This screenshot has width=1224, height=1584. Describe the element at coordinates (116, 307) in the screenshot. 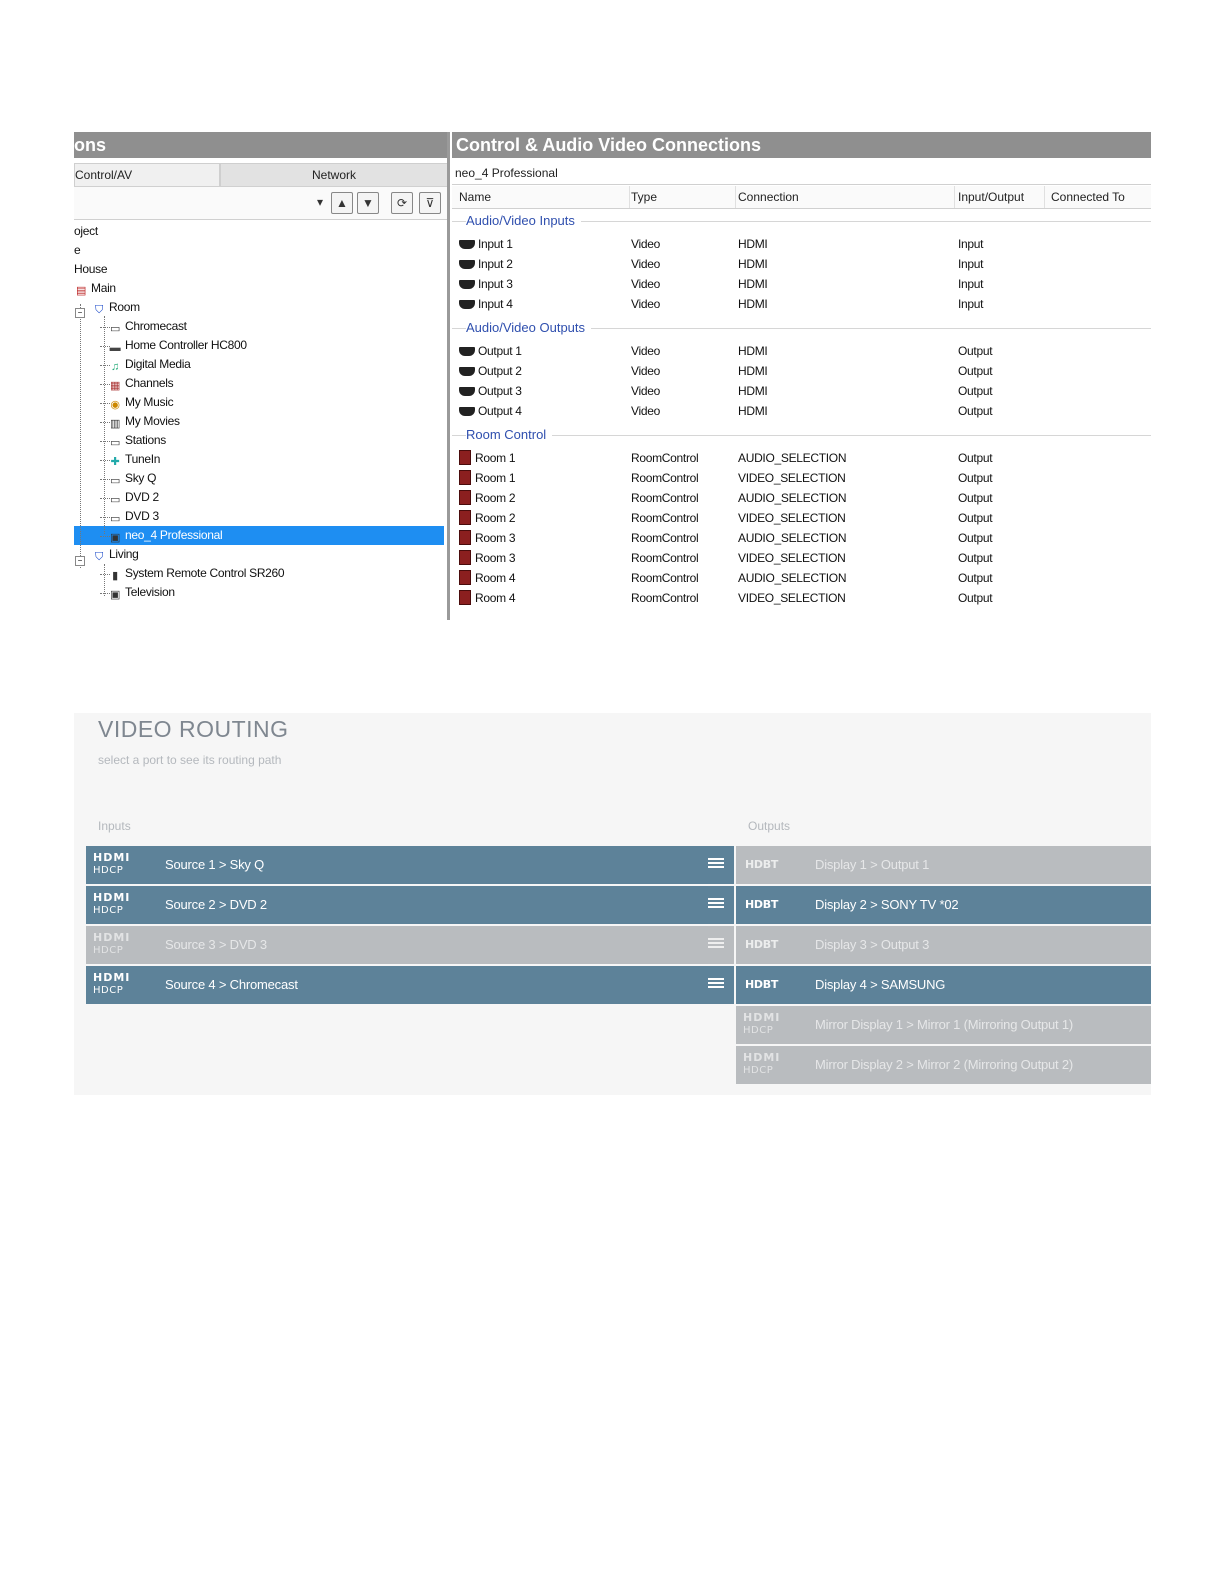

I see `tree-node: ⛉ Room` at that location.